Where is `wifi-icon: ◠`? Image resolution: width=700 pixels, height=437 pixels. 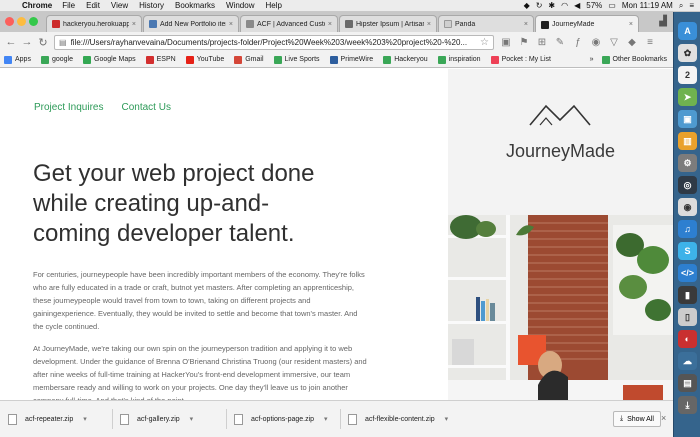
wifi-icon: ◠ is located at coordinates (564, 5).